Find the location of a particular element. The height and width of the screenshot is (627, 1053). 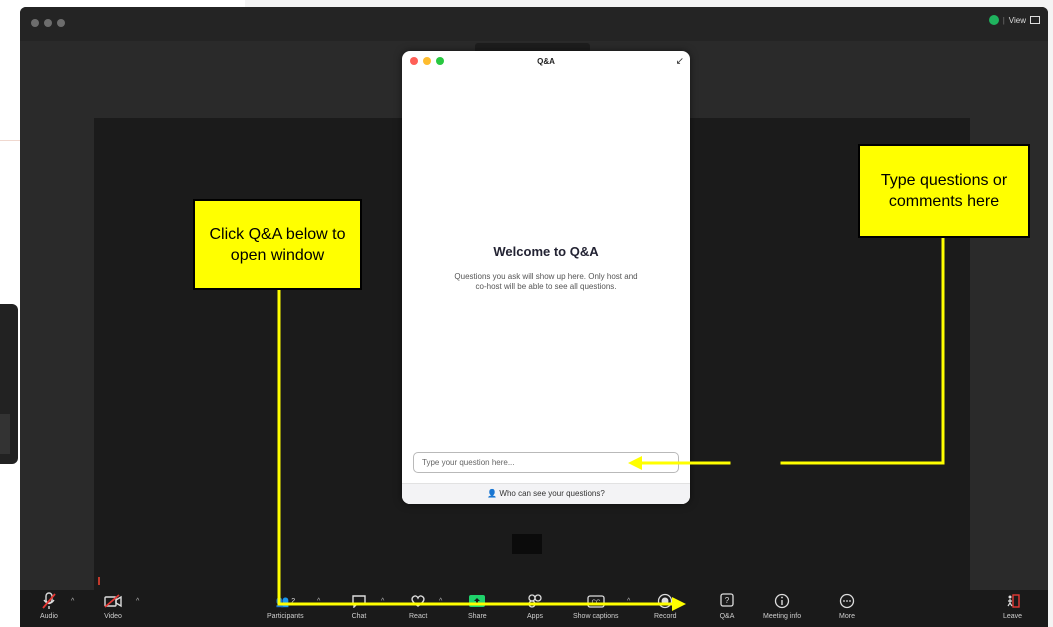

window-zoom-dot is located at coordinates (61, 23).